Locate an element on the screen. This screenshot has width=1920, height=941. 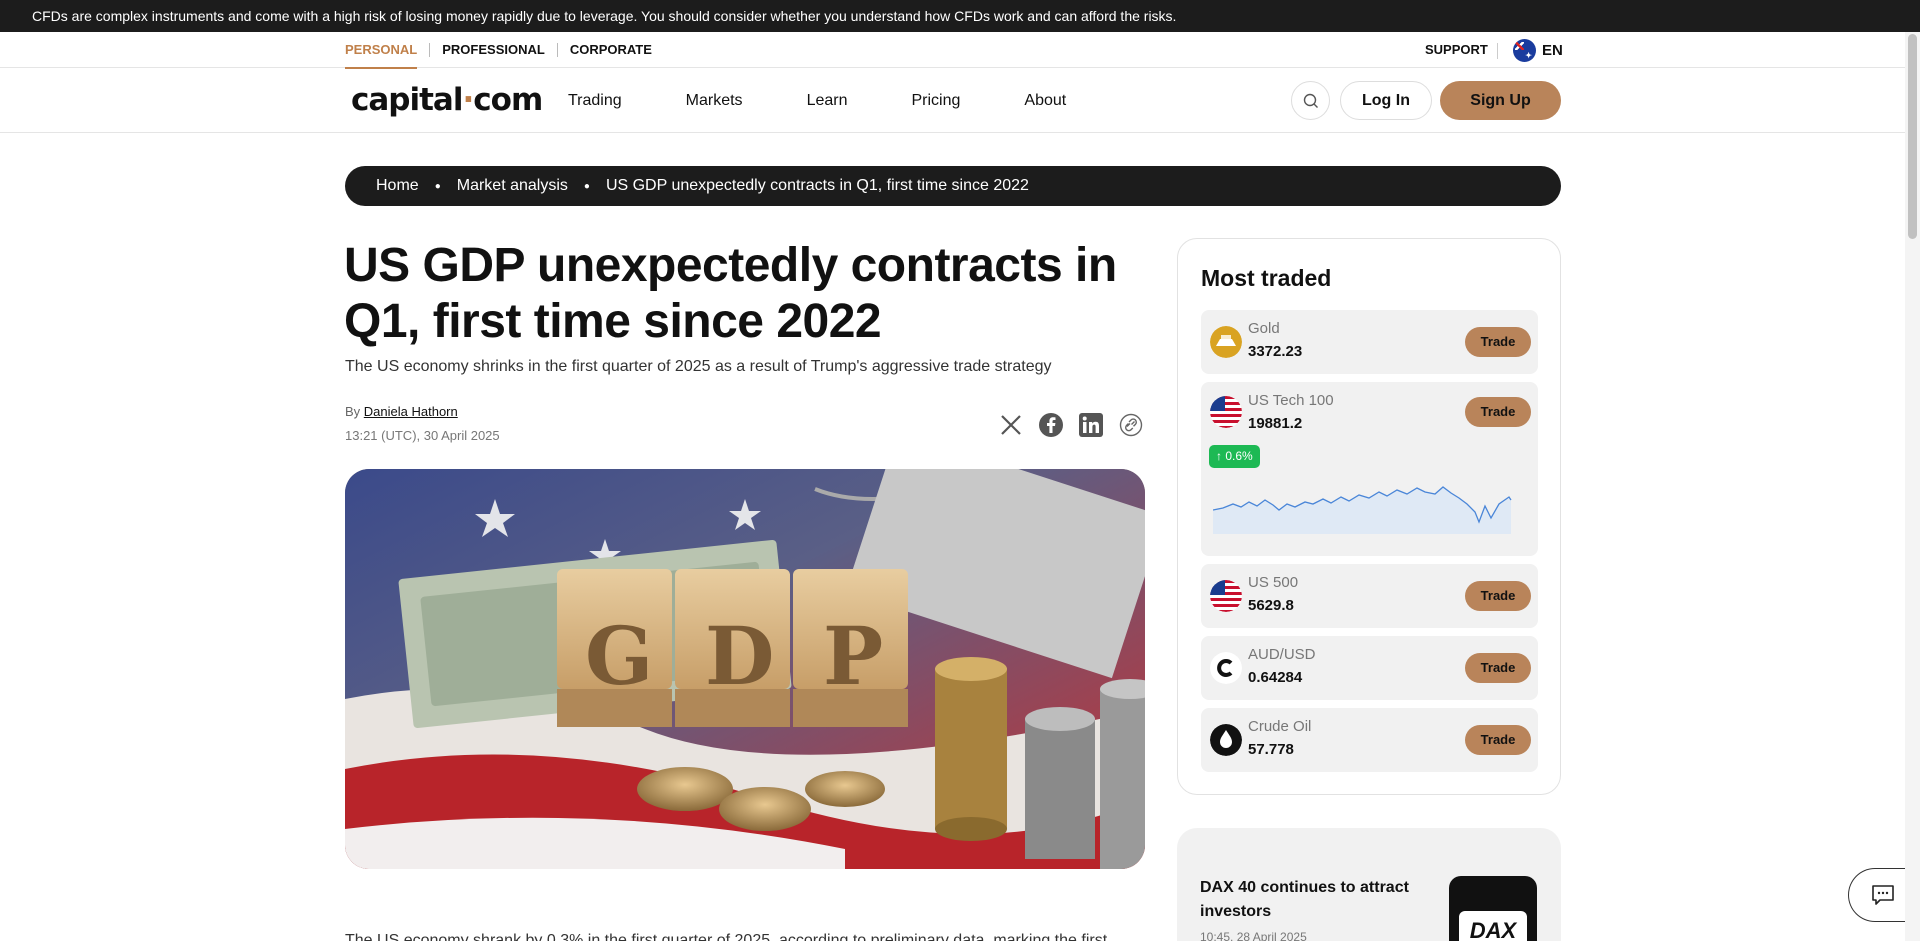
search-button is located at coordinates (1310, 100).